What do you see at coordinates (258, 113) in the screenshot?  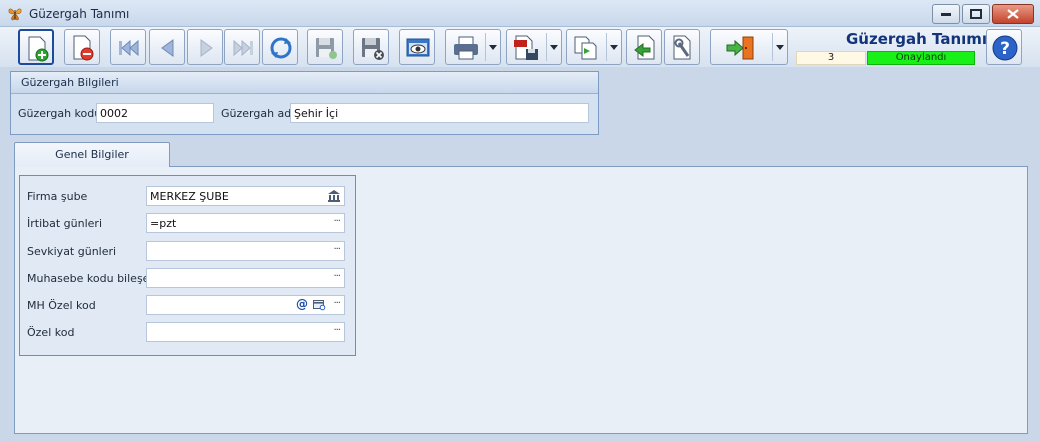 I see `route-name-label: Güzergah adı` at bounding box center [258, 113].